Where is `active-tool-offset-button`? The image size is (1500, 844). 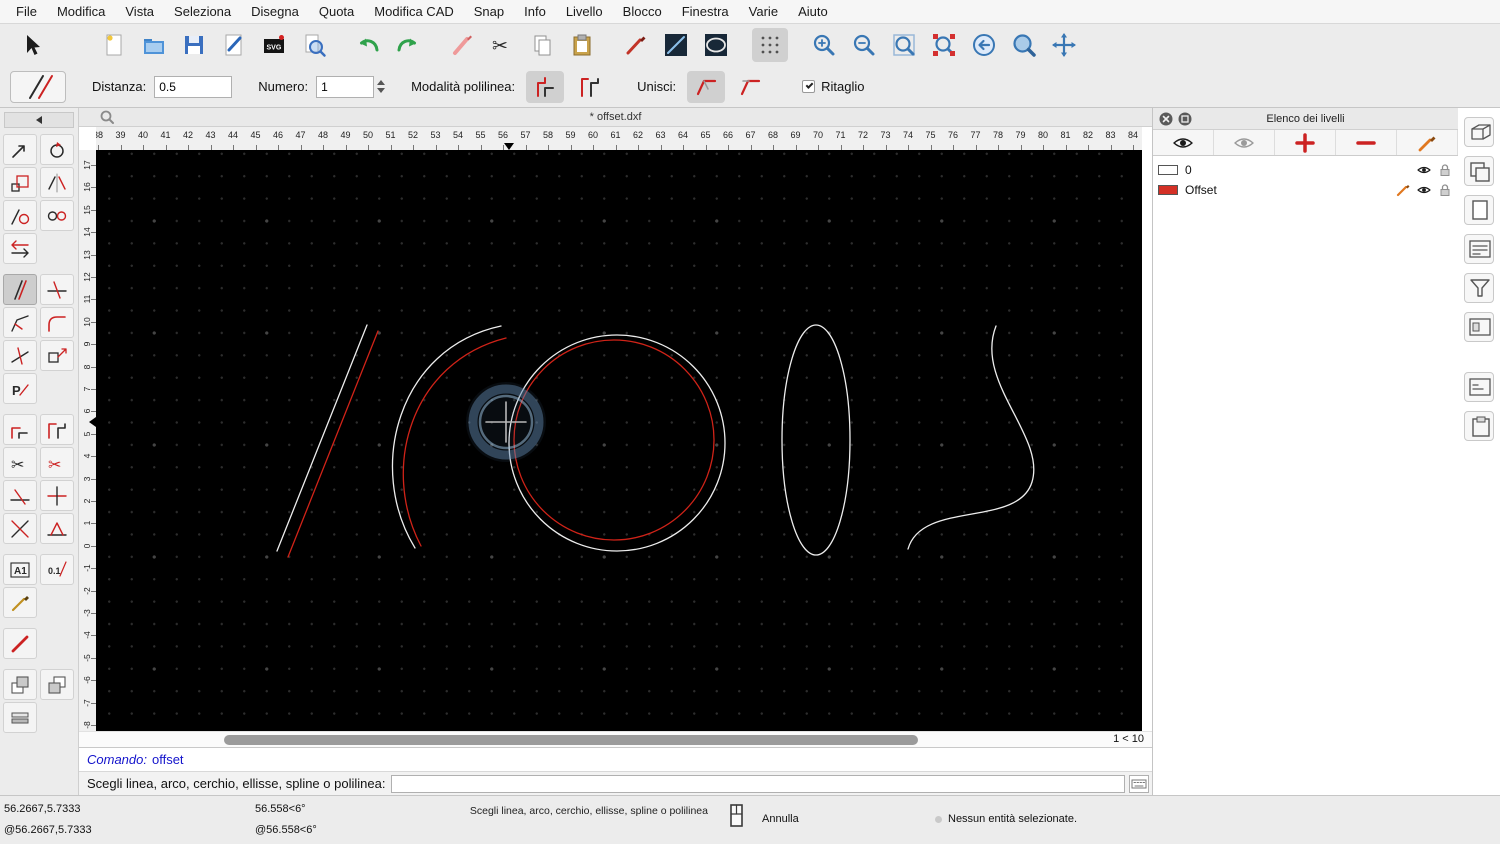
active-tool-offset-button is located at coordinates (38, 86).